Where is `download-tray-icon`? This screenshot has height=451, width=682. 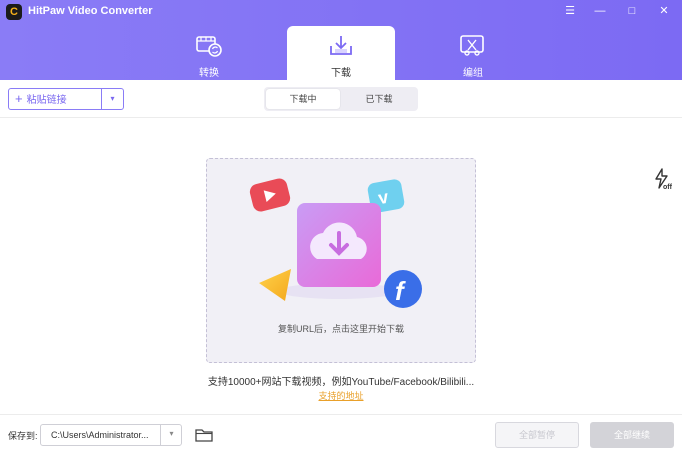
download-tray-icon is located at coordinates (341, 45).